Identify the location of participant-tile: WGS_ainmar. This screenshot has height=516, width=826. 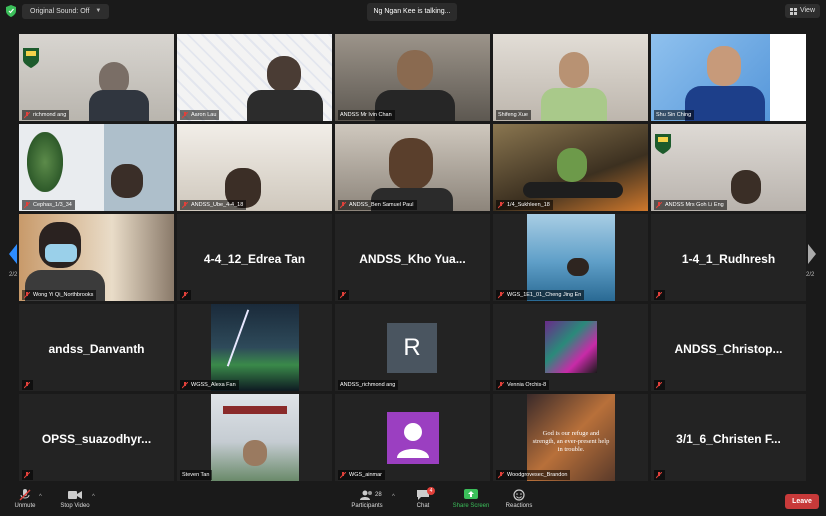
(412, 437).